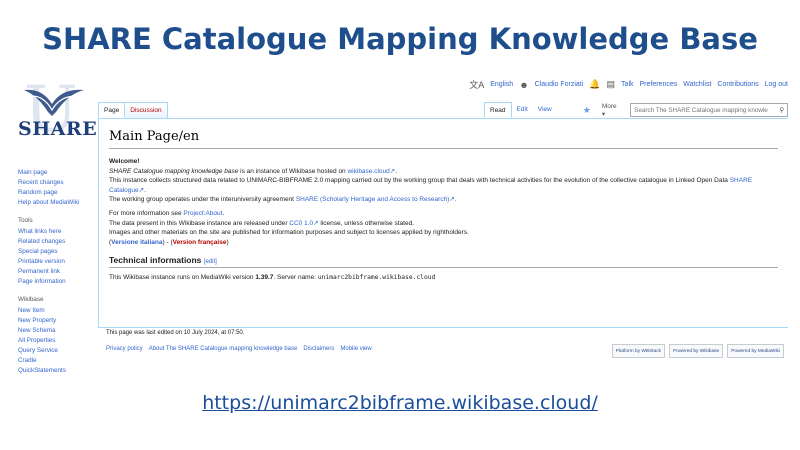  I want to click on more-menu: More ▾, so click(611, 110).